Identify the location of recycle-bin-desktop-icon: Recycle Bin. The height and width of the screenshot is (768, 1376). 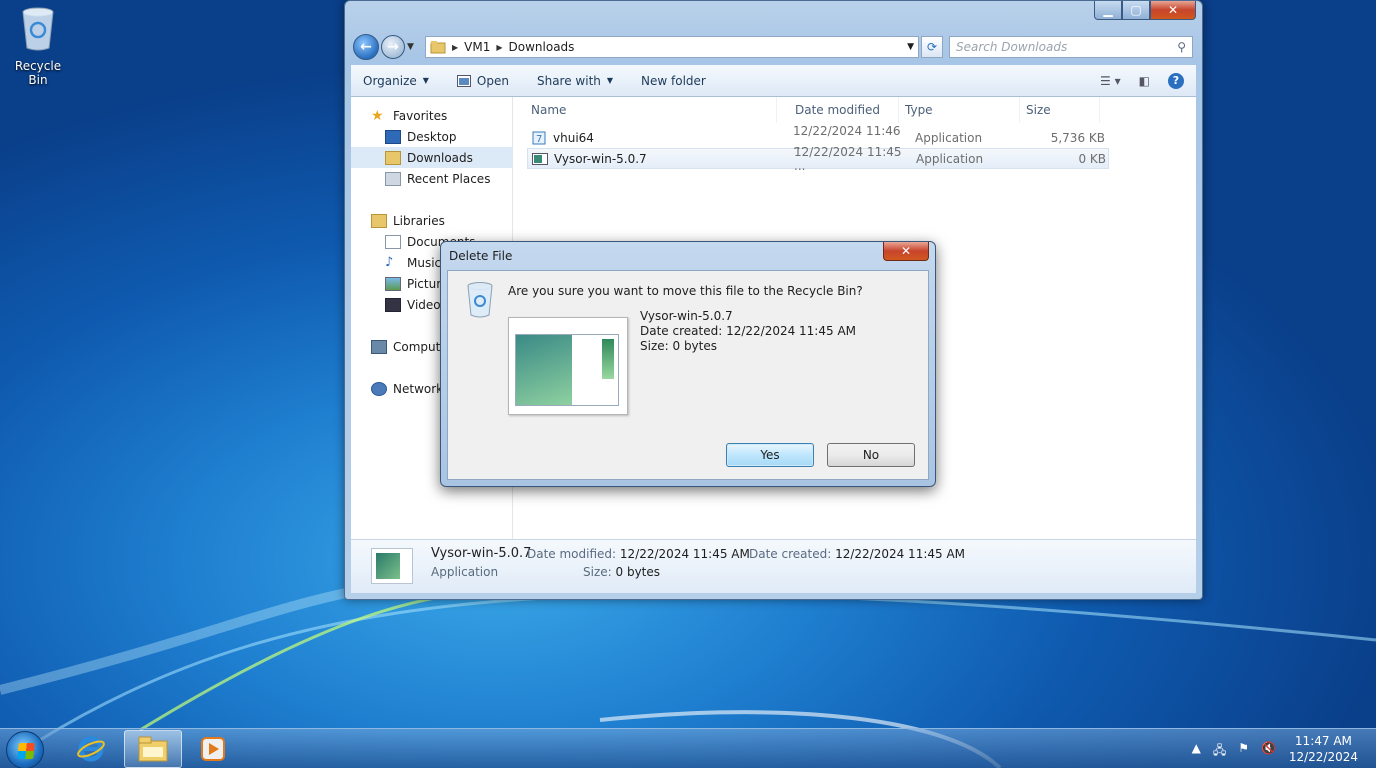
(38, 46).